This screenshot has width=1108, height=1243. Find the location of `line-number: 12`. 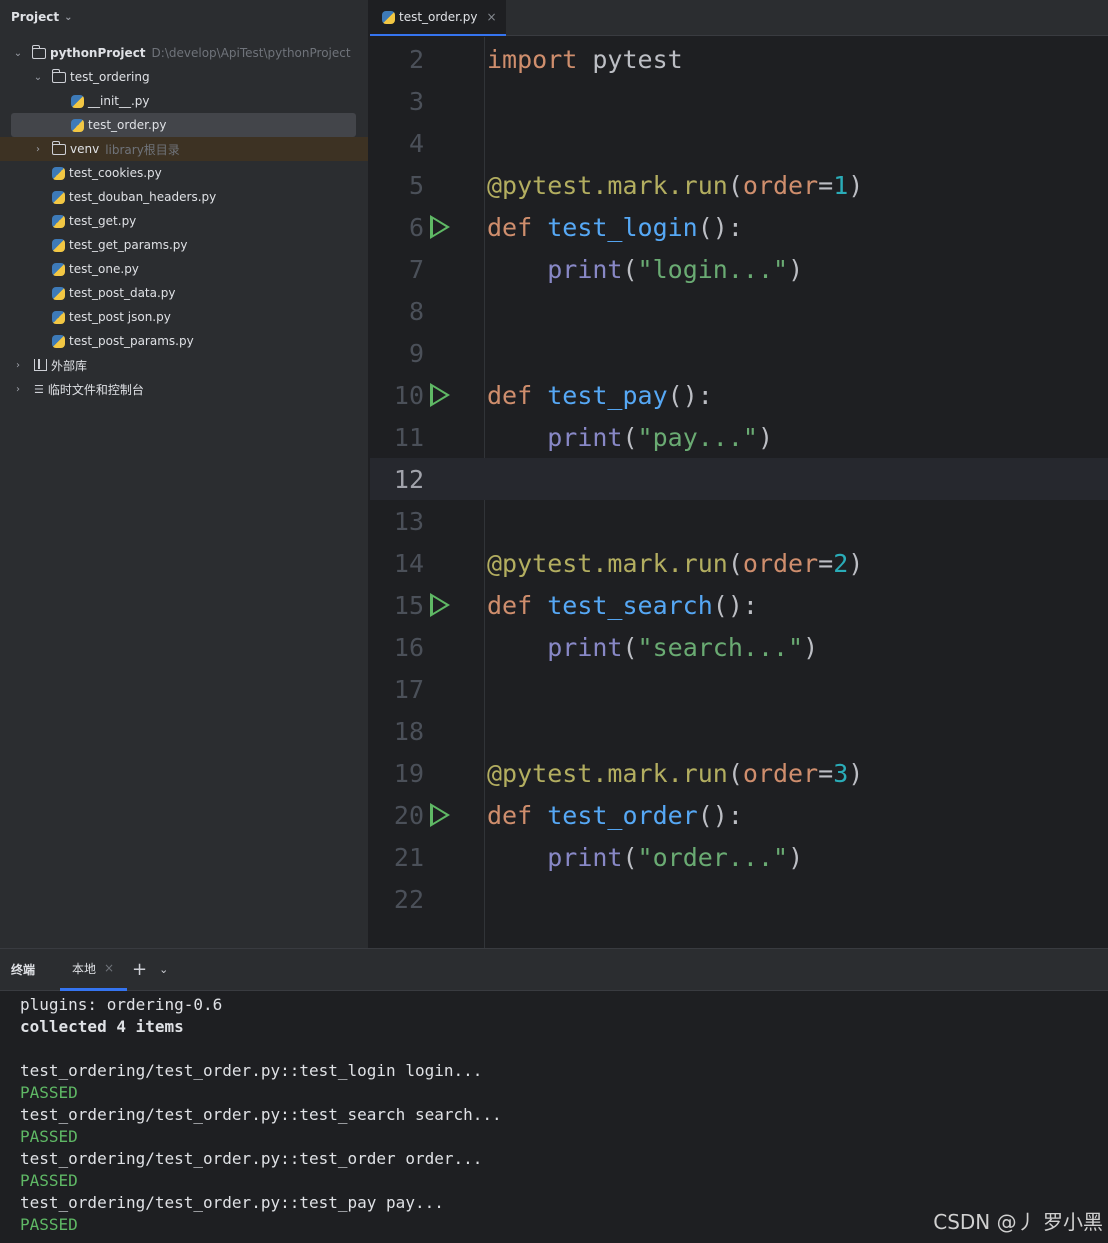

line-number: 12 is located at coordinates (408, 479).